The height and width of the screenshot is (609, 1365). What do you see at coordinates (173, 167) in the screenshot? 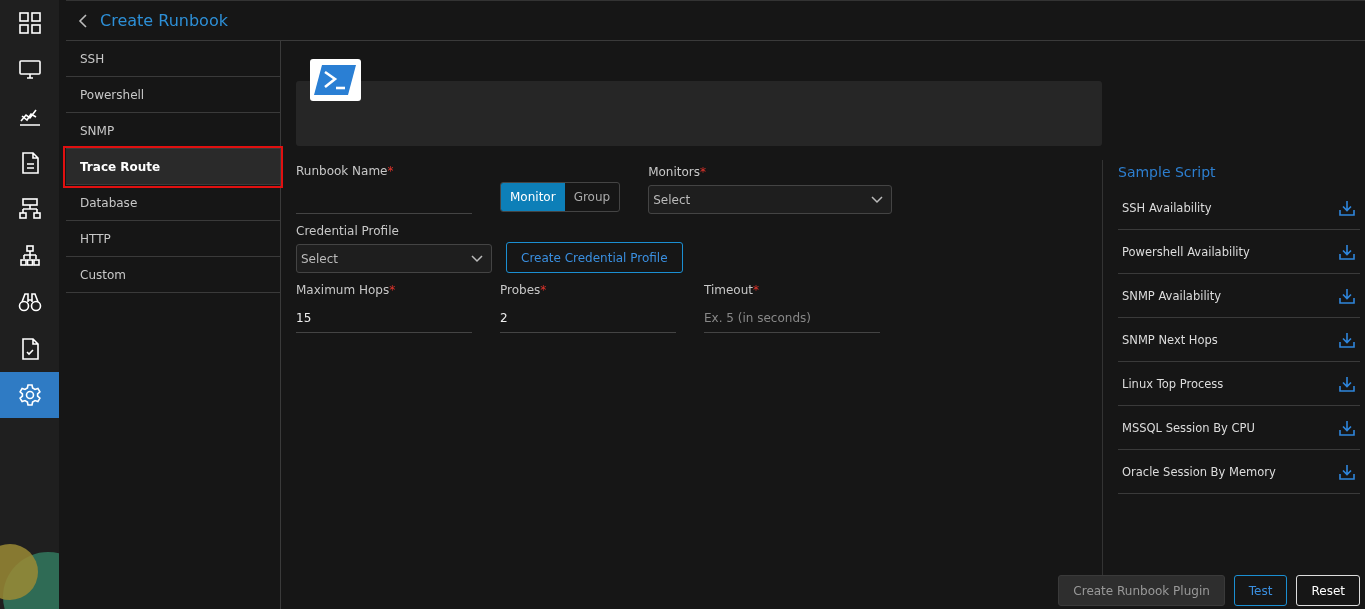
I see `runbook-type-item: Trace Route` at bounding box center [173, 167].